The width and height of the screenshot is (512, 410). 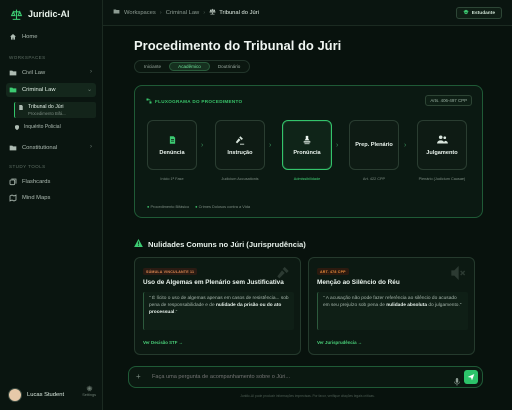 What do you see at coordinates (89, 395) in the screenshot?
I see `settings-label: Settings` at bounding box center [89, 395].